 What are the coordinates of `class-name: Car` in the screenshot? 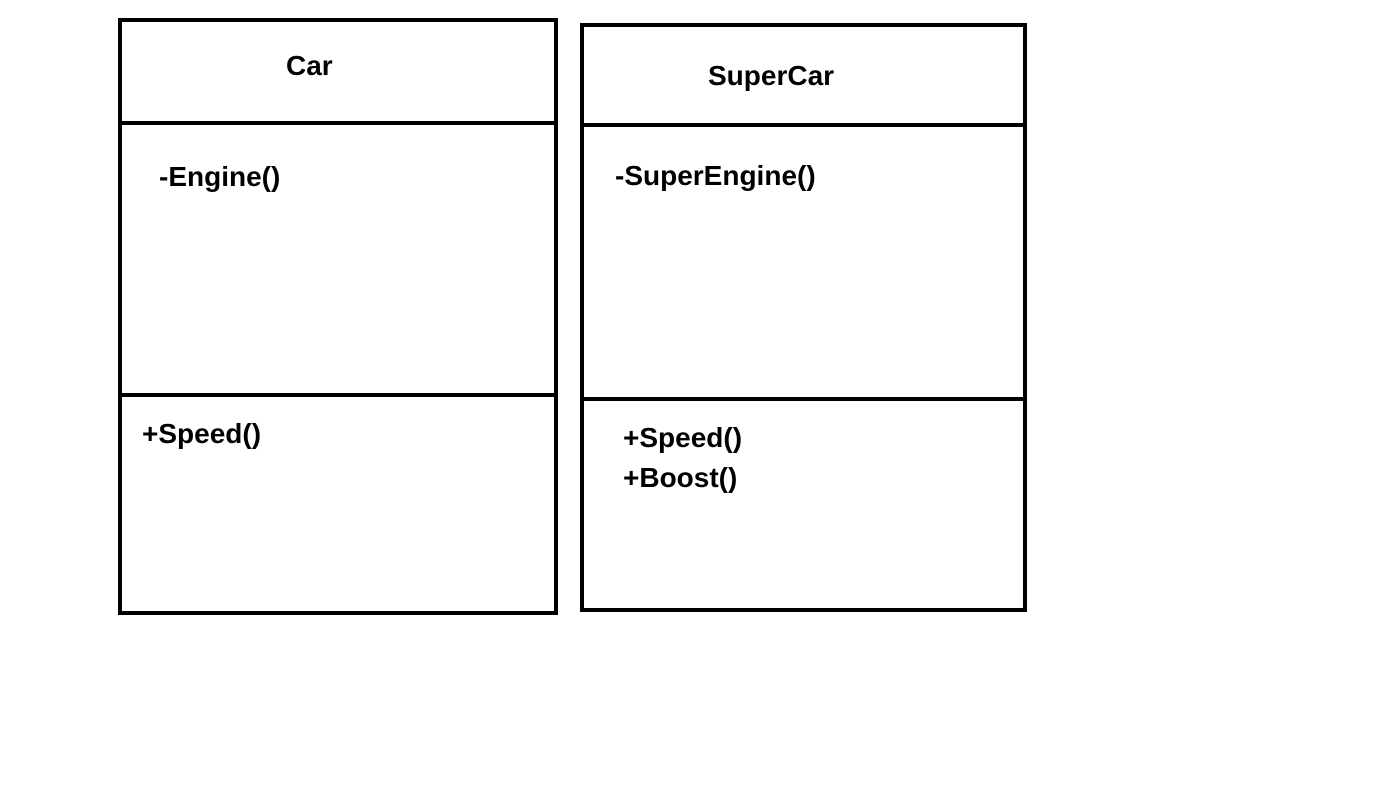 It's located at (309, 65).